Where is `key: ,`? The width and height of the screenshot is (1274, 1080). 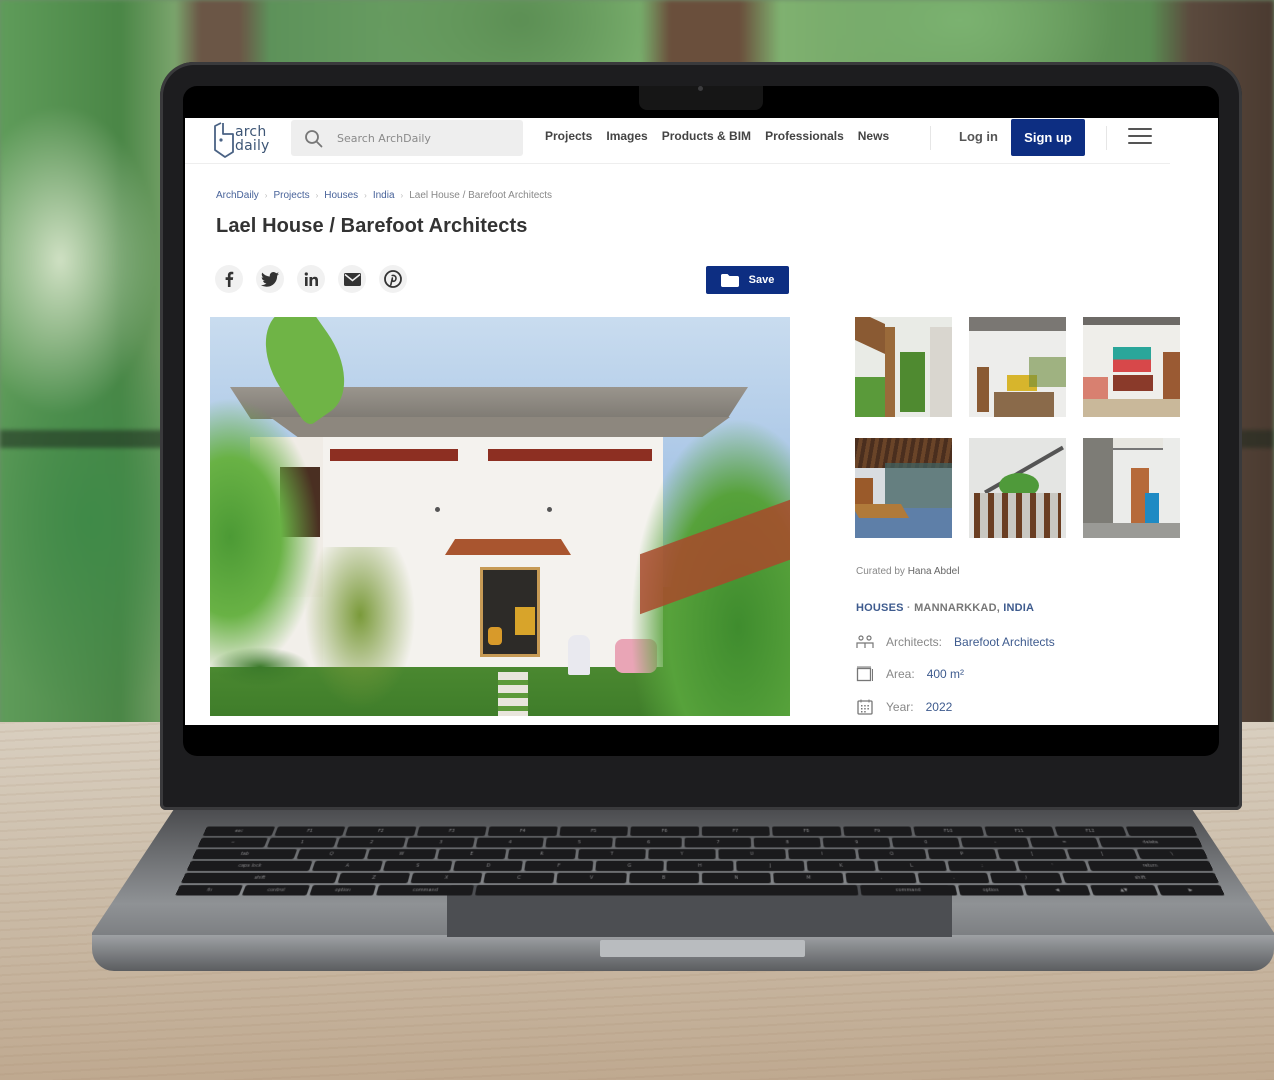
key: , is located at coordinates (881, 878).